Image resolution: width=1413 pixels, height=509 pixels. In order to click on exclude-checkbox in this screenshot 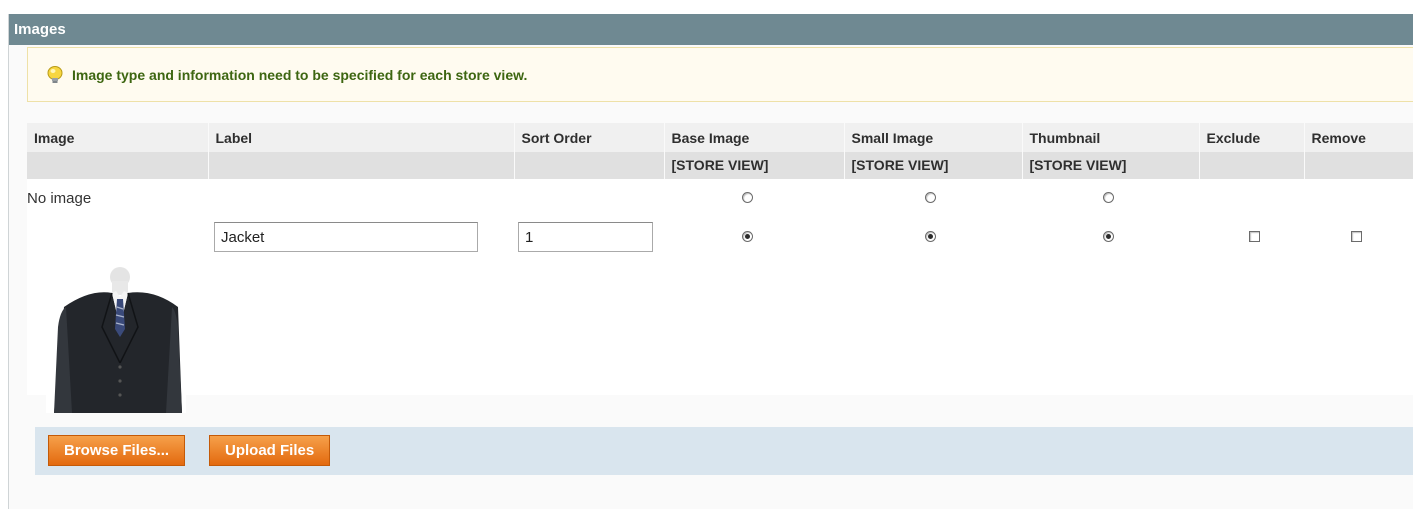, I will do `click(1254, 236)`.